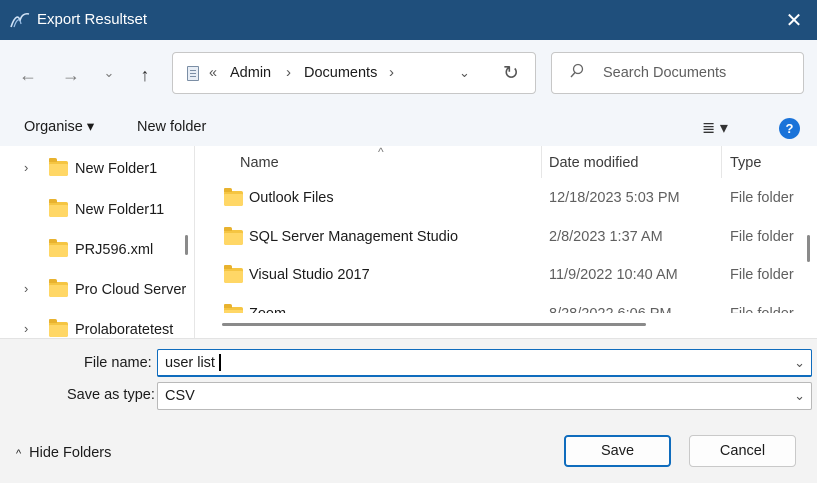 This screenshot has height=483, width=817. Describe the element at coordinates (171, 127) in the screenshot. I see `new-folder-button: New folder` at that location.